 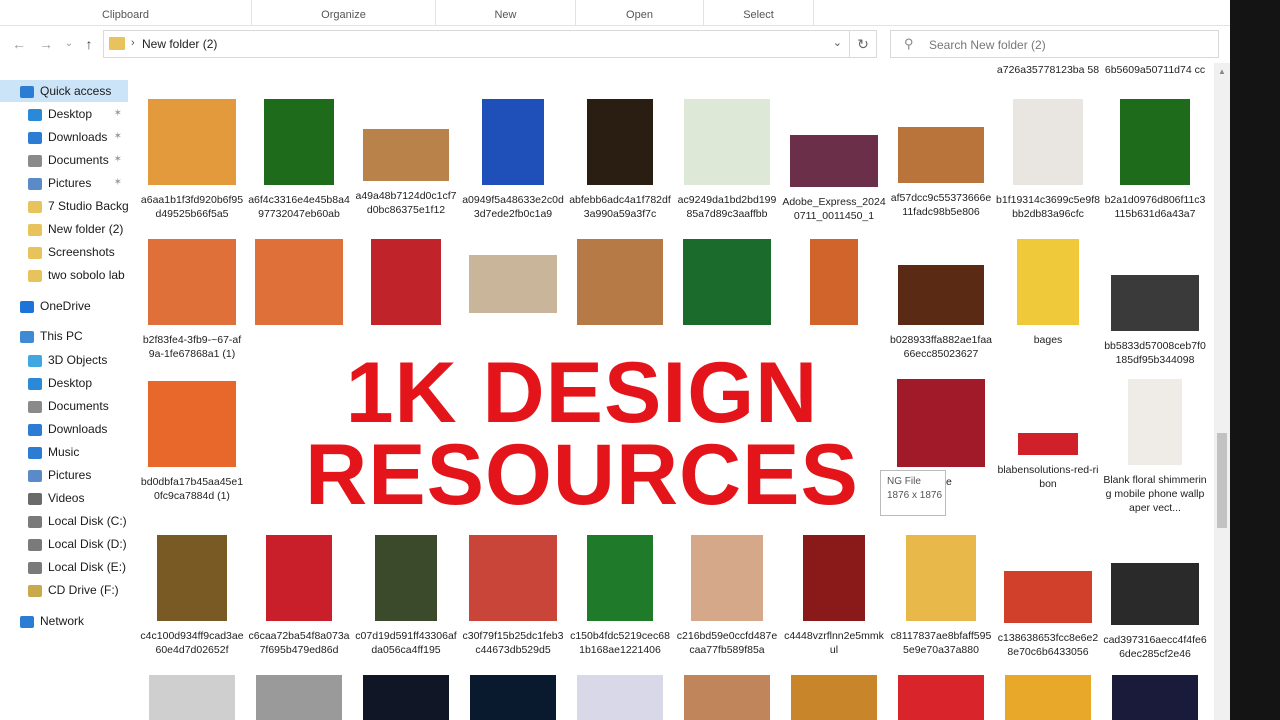 I want to click on nav-item-two-sobolo-lab: two sobolo lab, so click(x=64, y=275).